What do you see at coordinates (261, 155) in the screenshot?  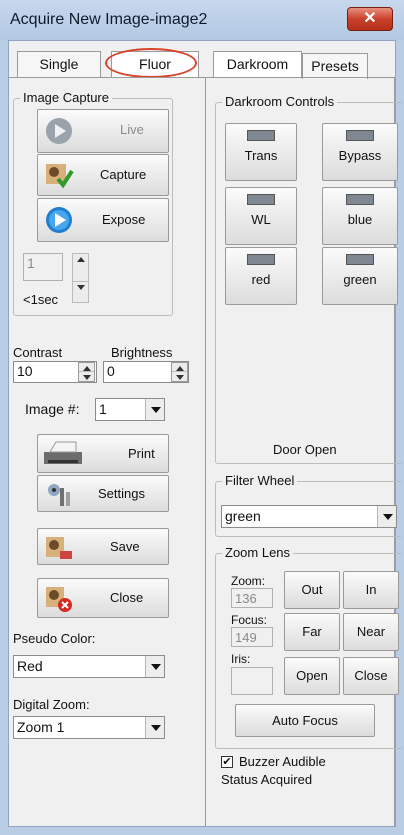 I see `trans-label: Trans` at bounding box center [261, 155].